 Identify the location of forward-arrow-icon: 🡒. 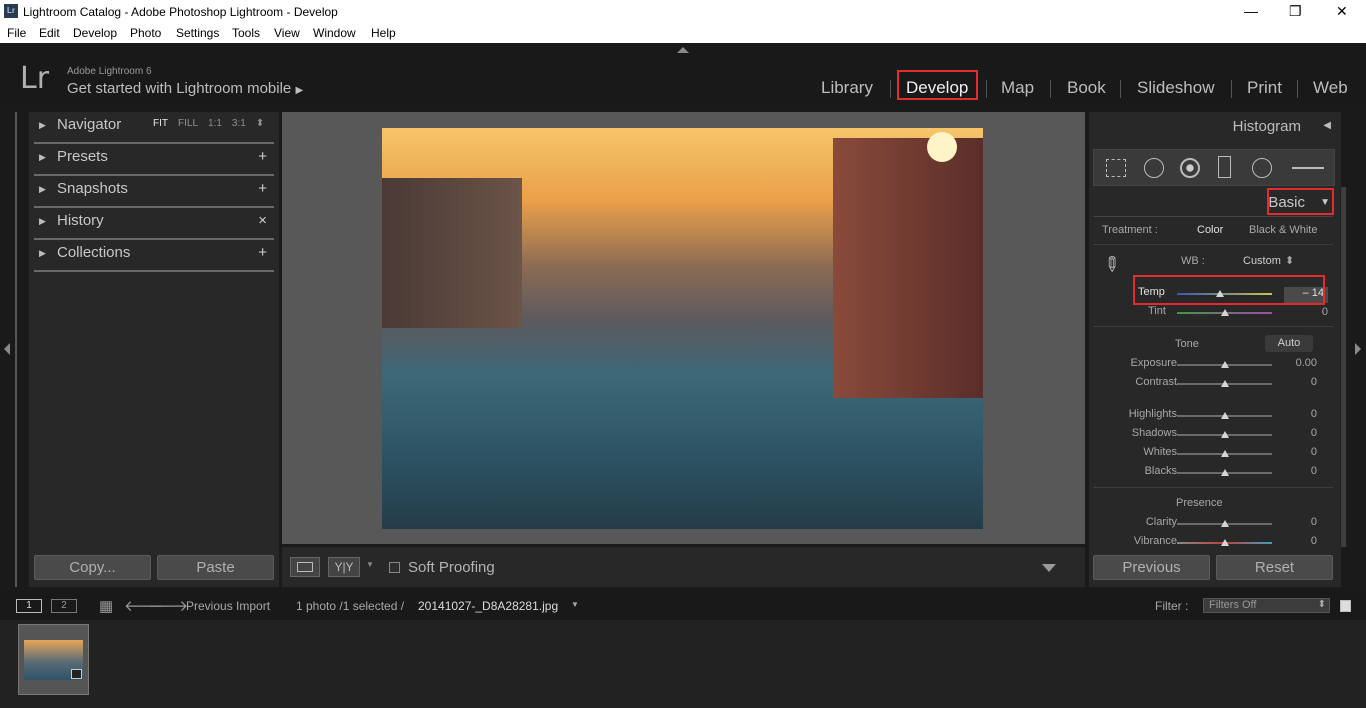
(168, 605).